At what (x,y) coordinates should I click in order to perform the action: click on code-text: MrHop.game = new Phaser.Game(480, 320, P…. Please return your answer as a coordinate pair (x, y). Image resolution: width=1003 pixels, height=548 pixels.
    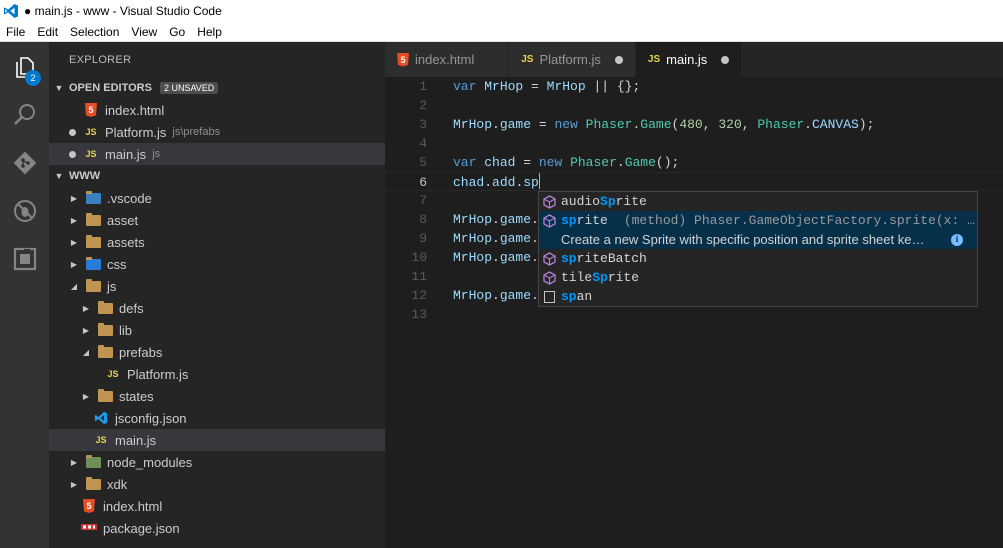
    Looking at the image, I should click on (664, 124).